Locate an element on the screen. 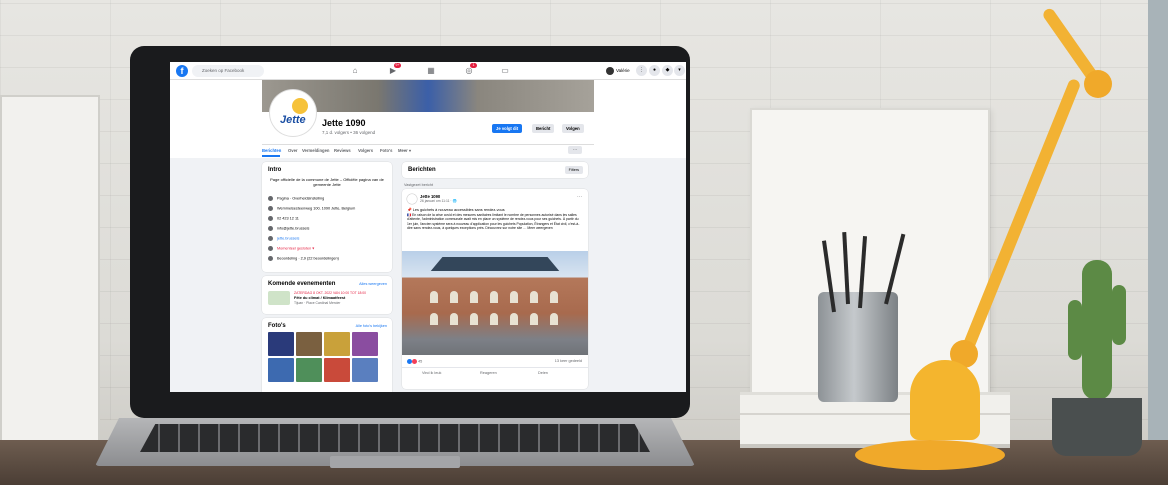 This screenshot has width=1168, height=485. page-followers: 7,1 d. volgers • 36 volgend is located at coordinates (349, 132).